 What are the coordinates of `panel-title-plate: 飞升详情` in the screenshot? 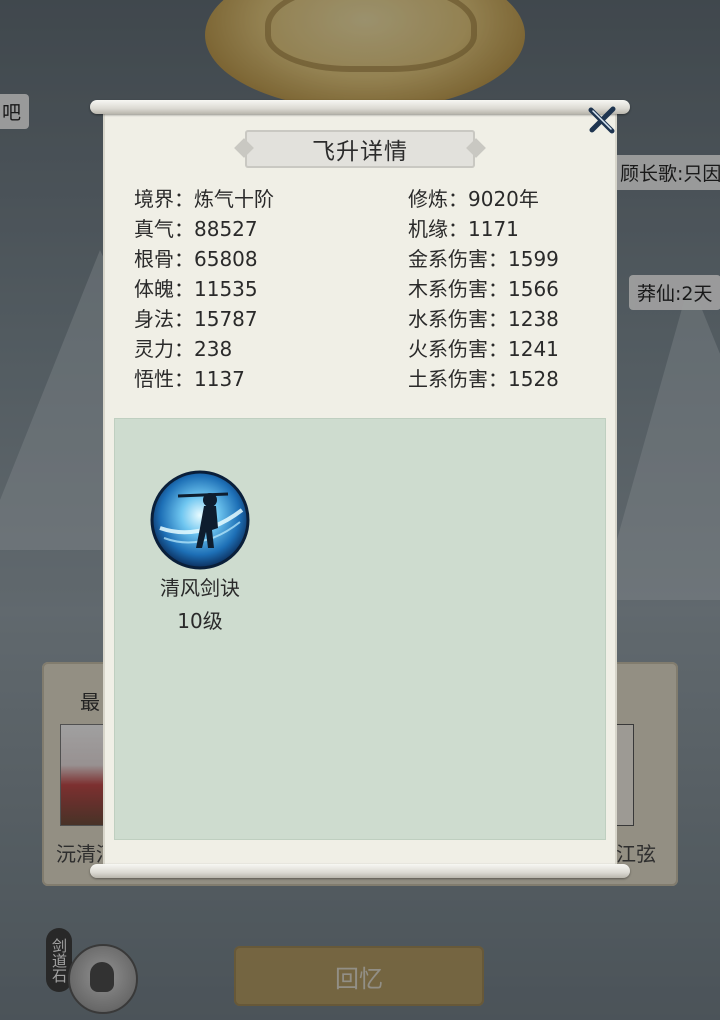 It's located at (360, 149).